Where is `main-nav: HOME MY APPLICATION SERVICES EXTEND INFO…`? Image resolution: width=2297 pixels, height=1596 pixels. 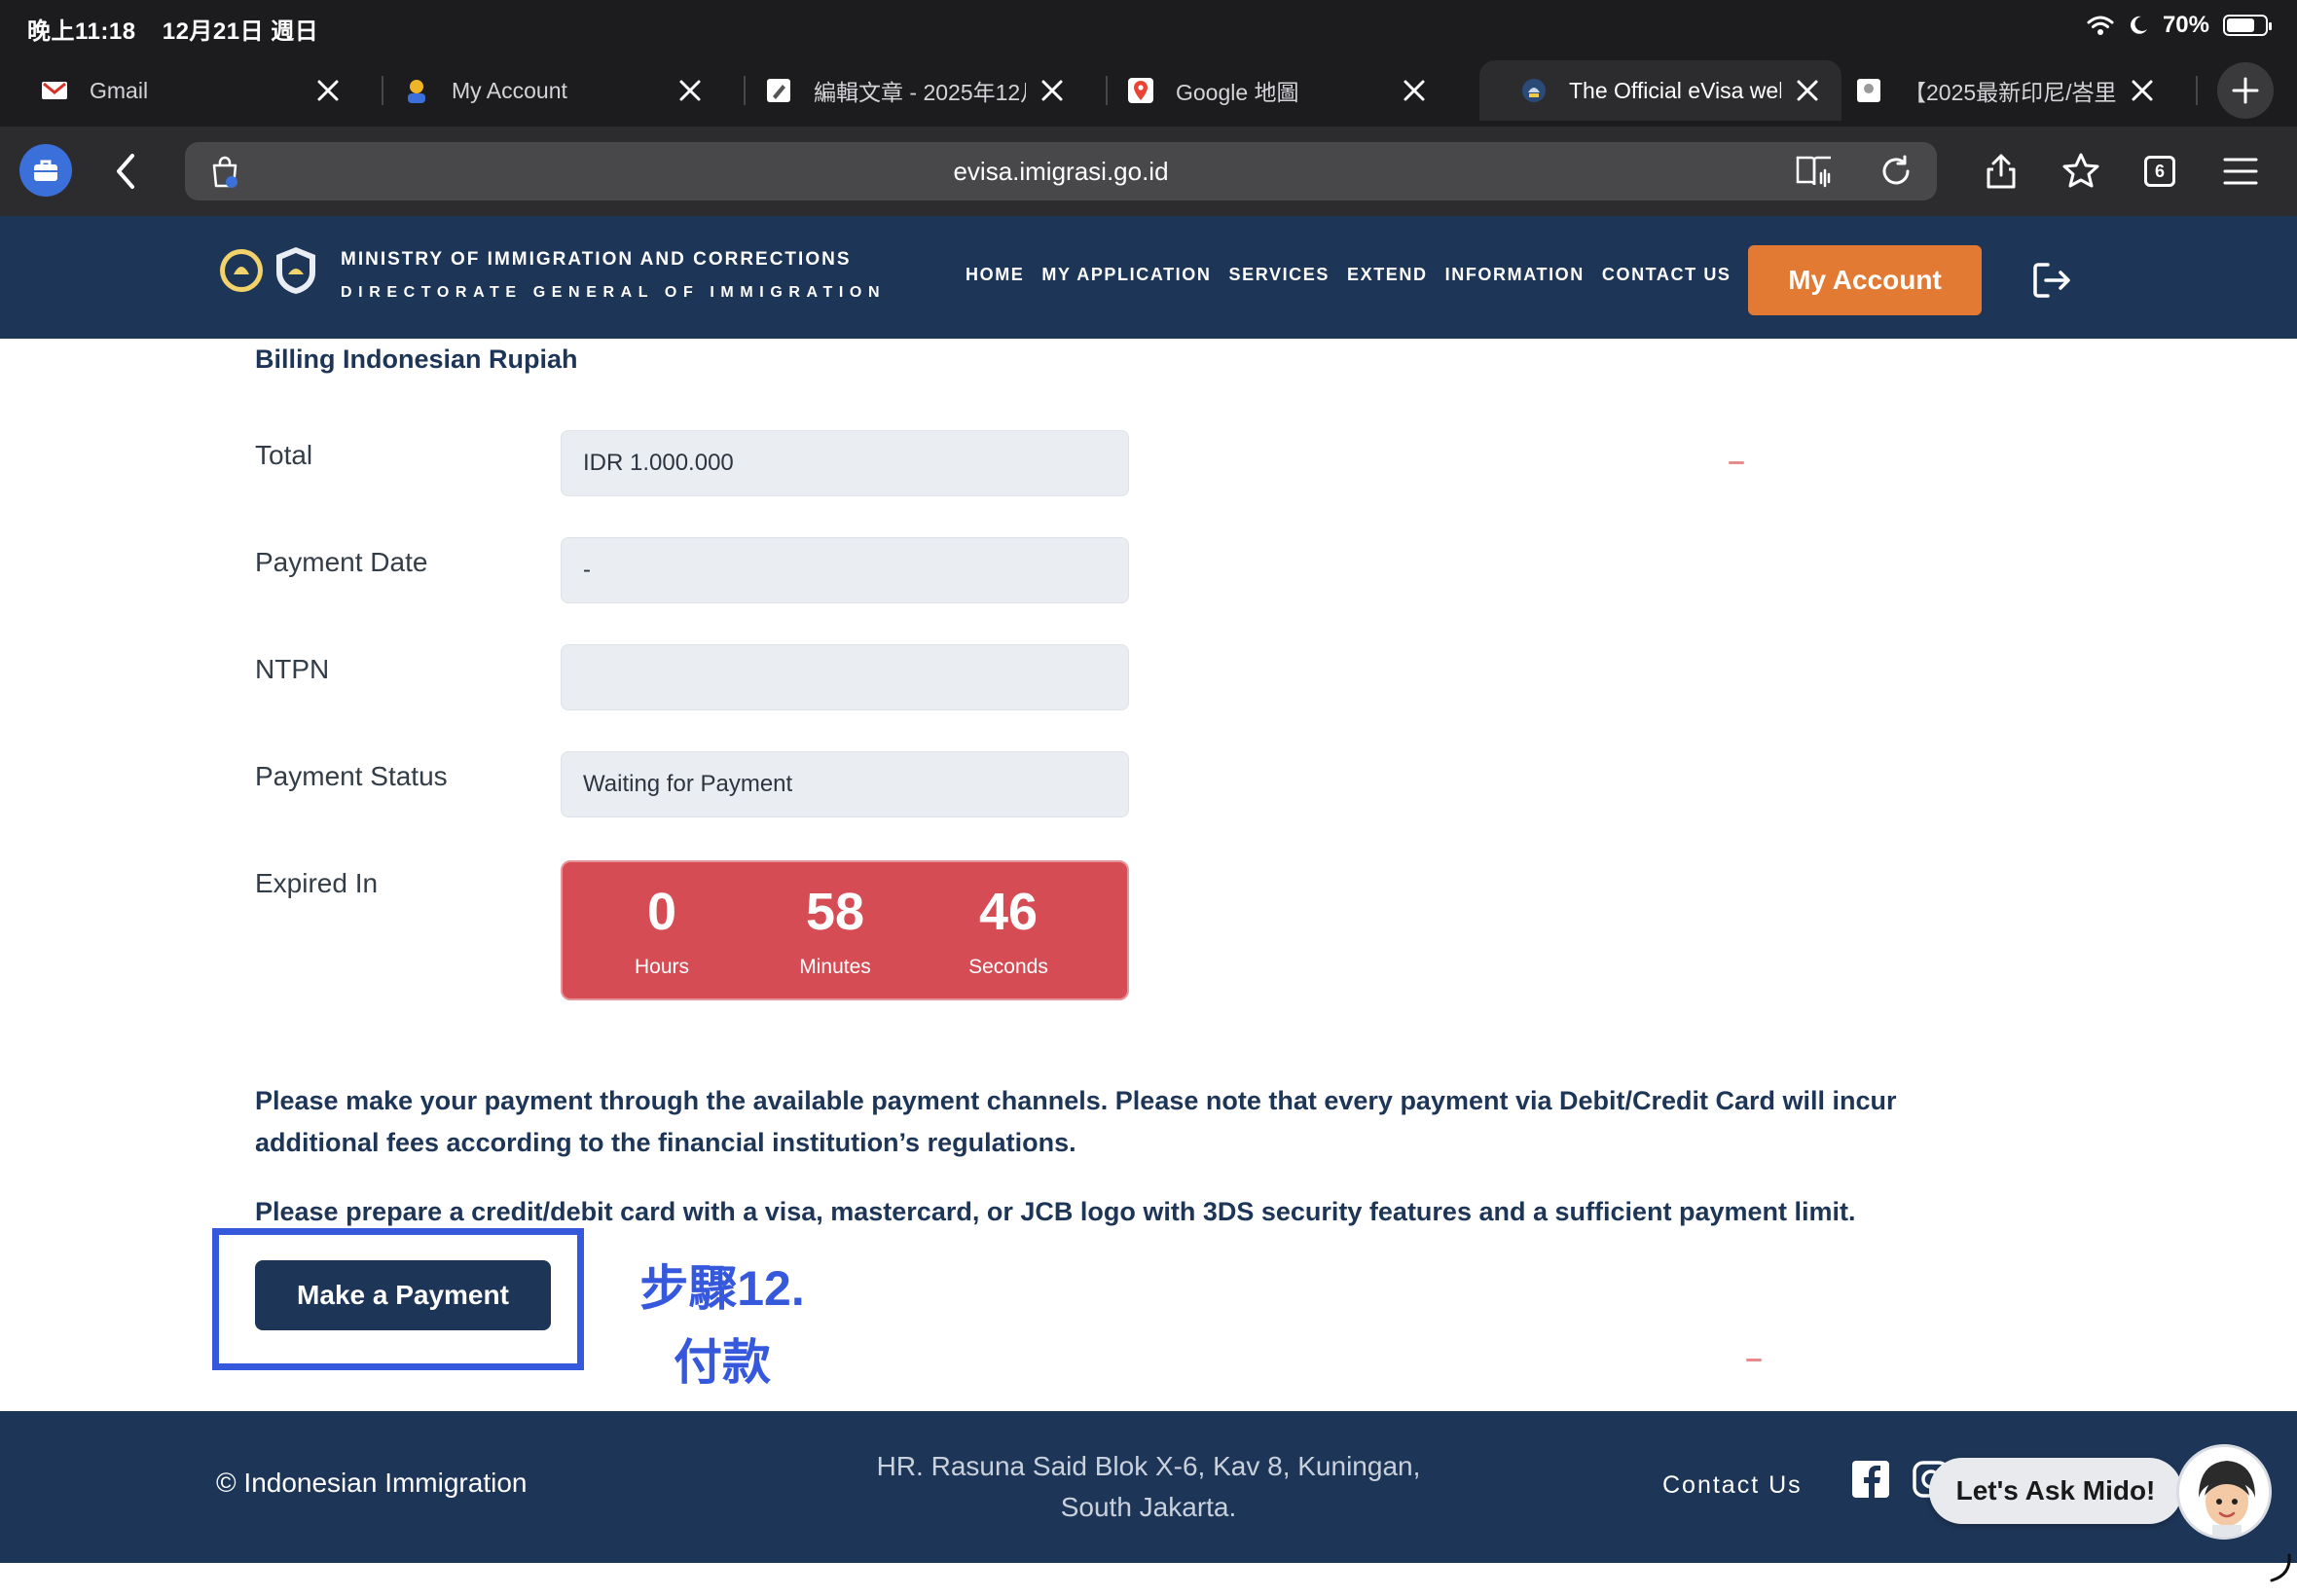 main-nav: HOME MY APPLICATION SERVICES EXTEND INFO… is located at coordinates (1349, 275).